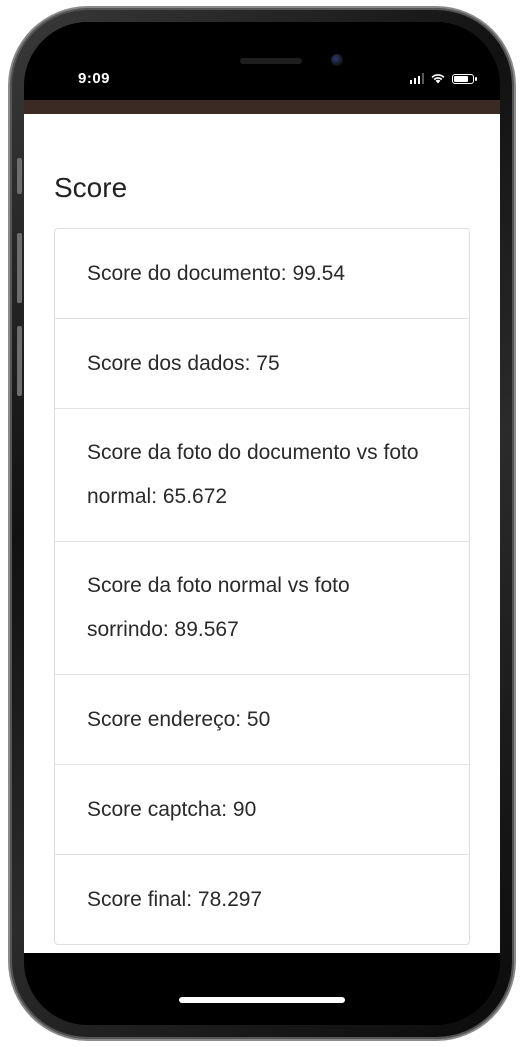  I want to click on notch-speaker, so click(271, 61).